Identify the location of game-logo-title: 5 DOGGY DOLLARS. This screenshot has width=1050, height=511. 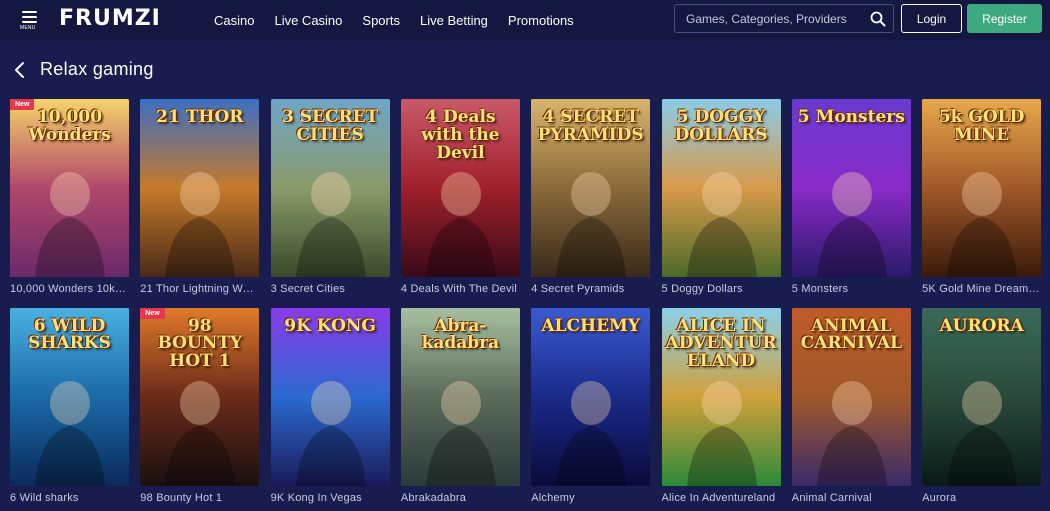
(721, 126).